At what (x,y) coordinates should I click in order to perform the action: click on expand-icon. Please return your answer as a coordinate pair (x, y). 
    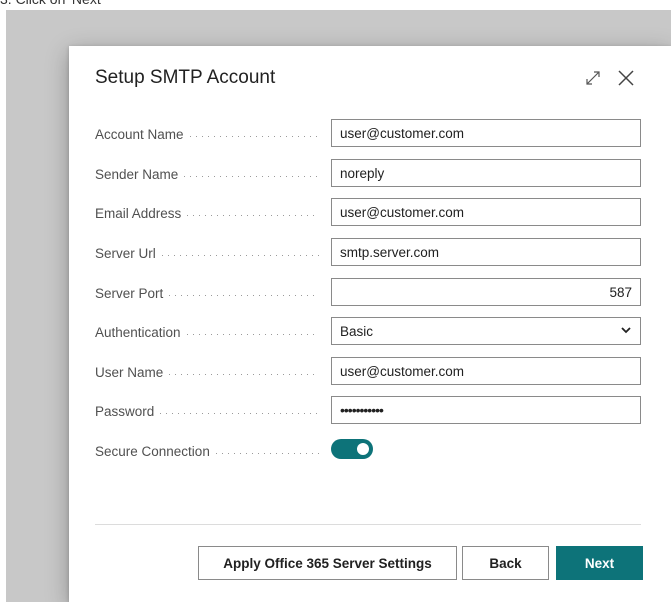
    Looking at the image, I should click on (593, 78).